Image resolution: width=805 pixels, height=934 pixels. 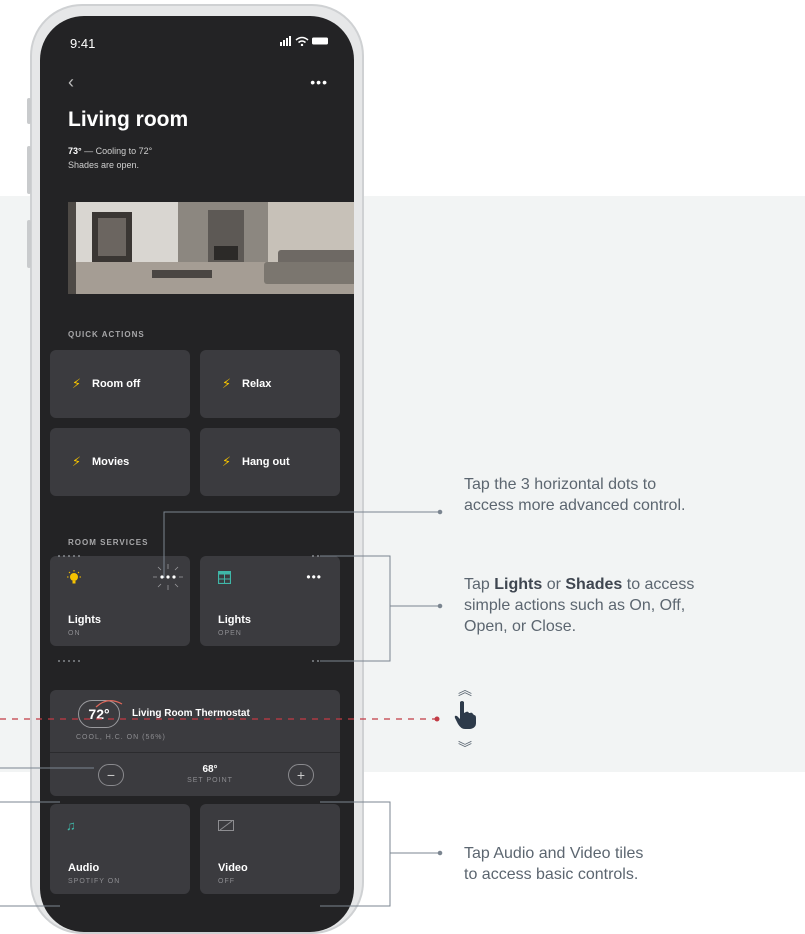 What do you see at coordinates (437, 719) in the screenshot?
I see `scroll-guide-dot` at bounding box center [437, 719].